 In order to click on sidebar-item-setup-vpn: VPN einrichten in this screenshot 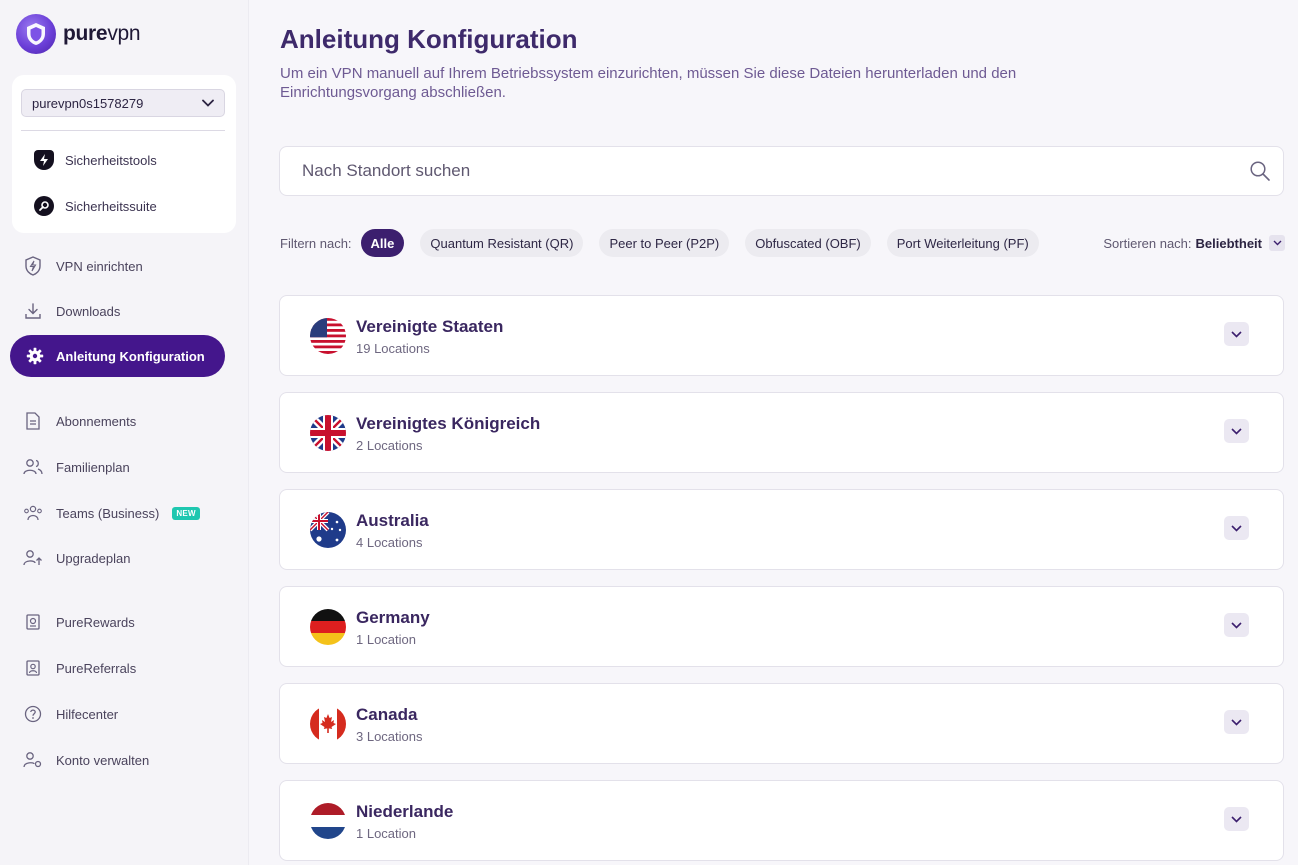, I will do `click(82, 266)`.